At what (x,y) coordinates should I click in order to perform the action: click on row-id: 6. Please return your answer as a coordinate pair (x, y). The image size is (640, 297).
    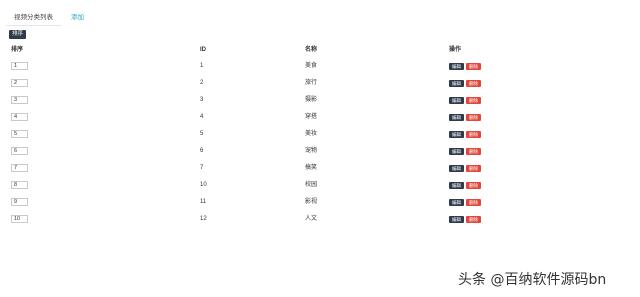
    Looking at the image, I should click on (202, 151).